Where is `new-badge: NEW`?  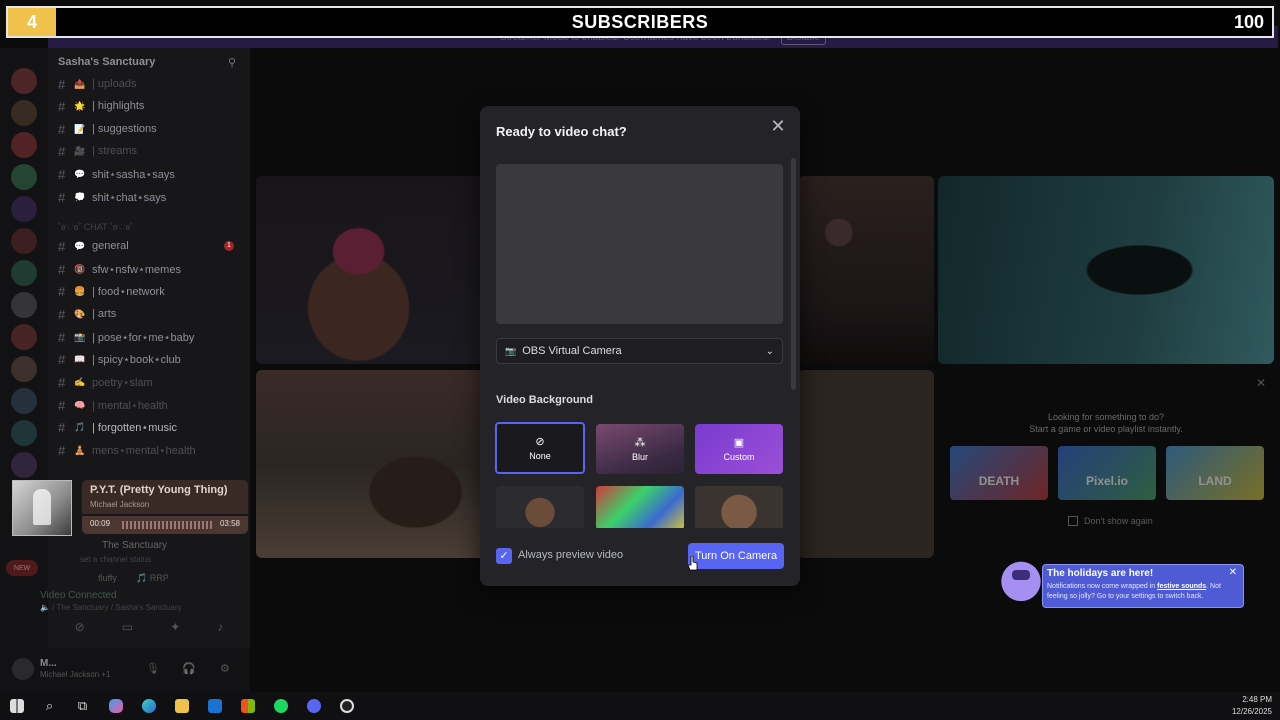 new-badge: NEW is located at coordinates (22, 568).